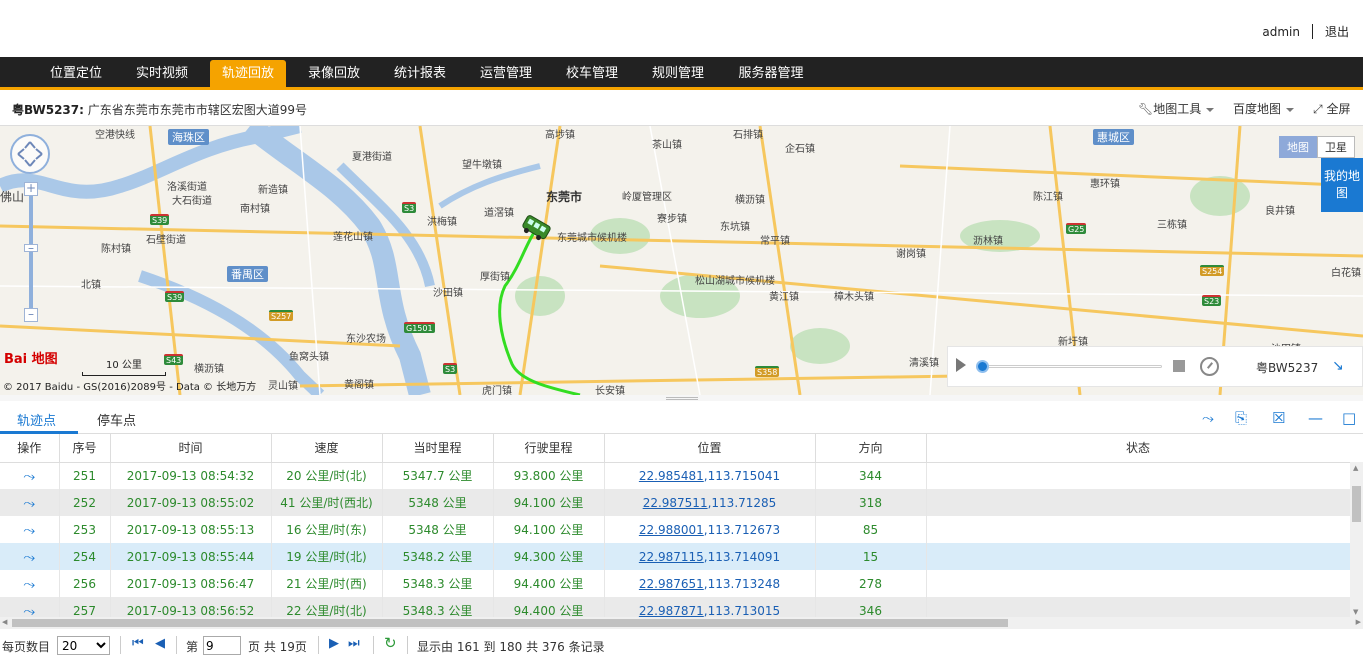  I want to click on zoom-in-button: +, so click(31, 189).